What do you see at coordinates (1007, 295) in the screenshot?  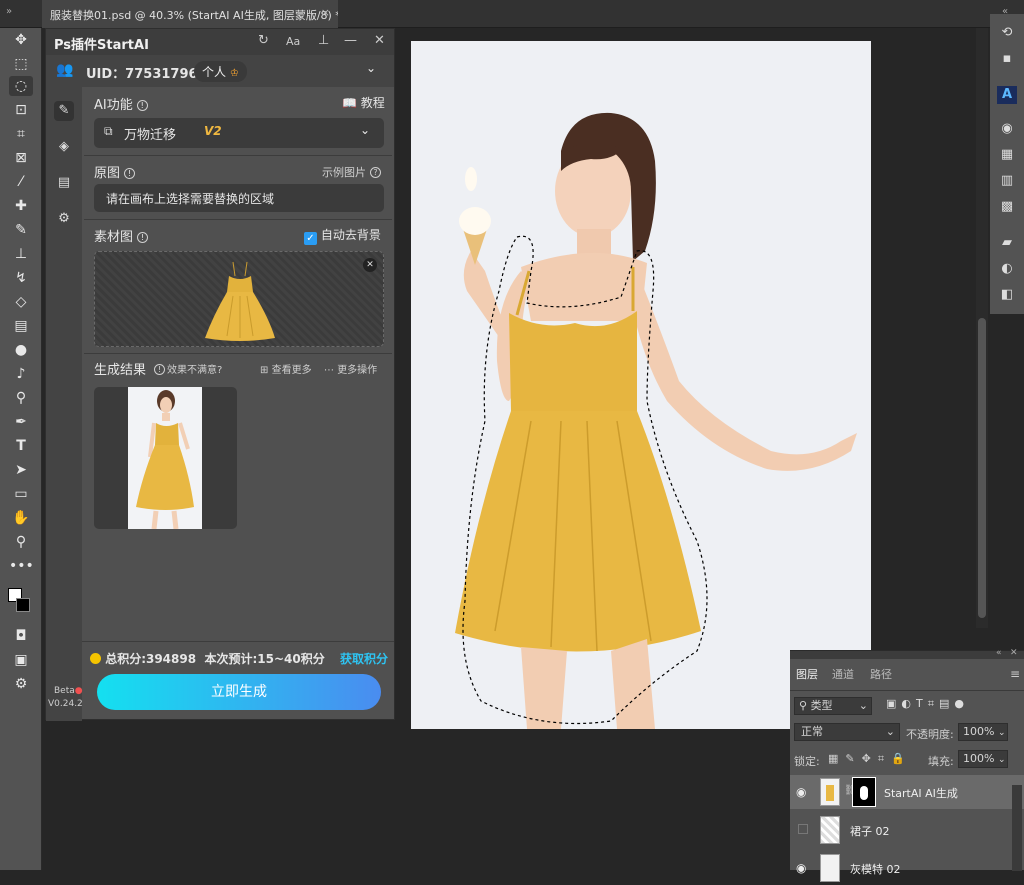 I see `properties-icon: ◧` at bounding box center [1007, 295].